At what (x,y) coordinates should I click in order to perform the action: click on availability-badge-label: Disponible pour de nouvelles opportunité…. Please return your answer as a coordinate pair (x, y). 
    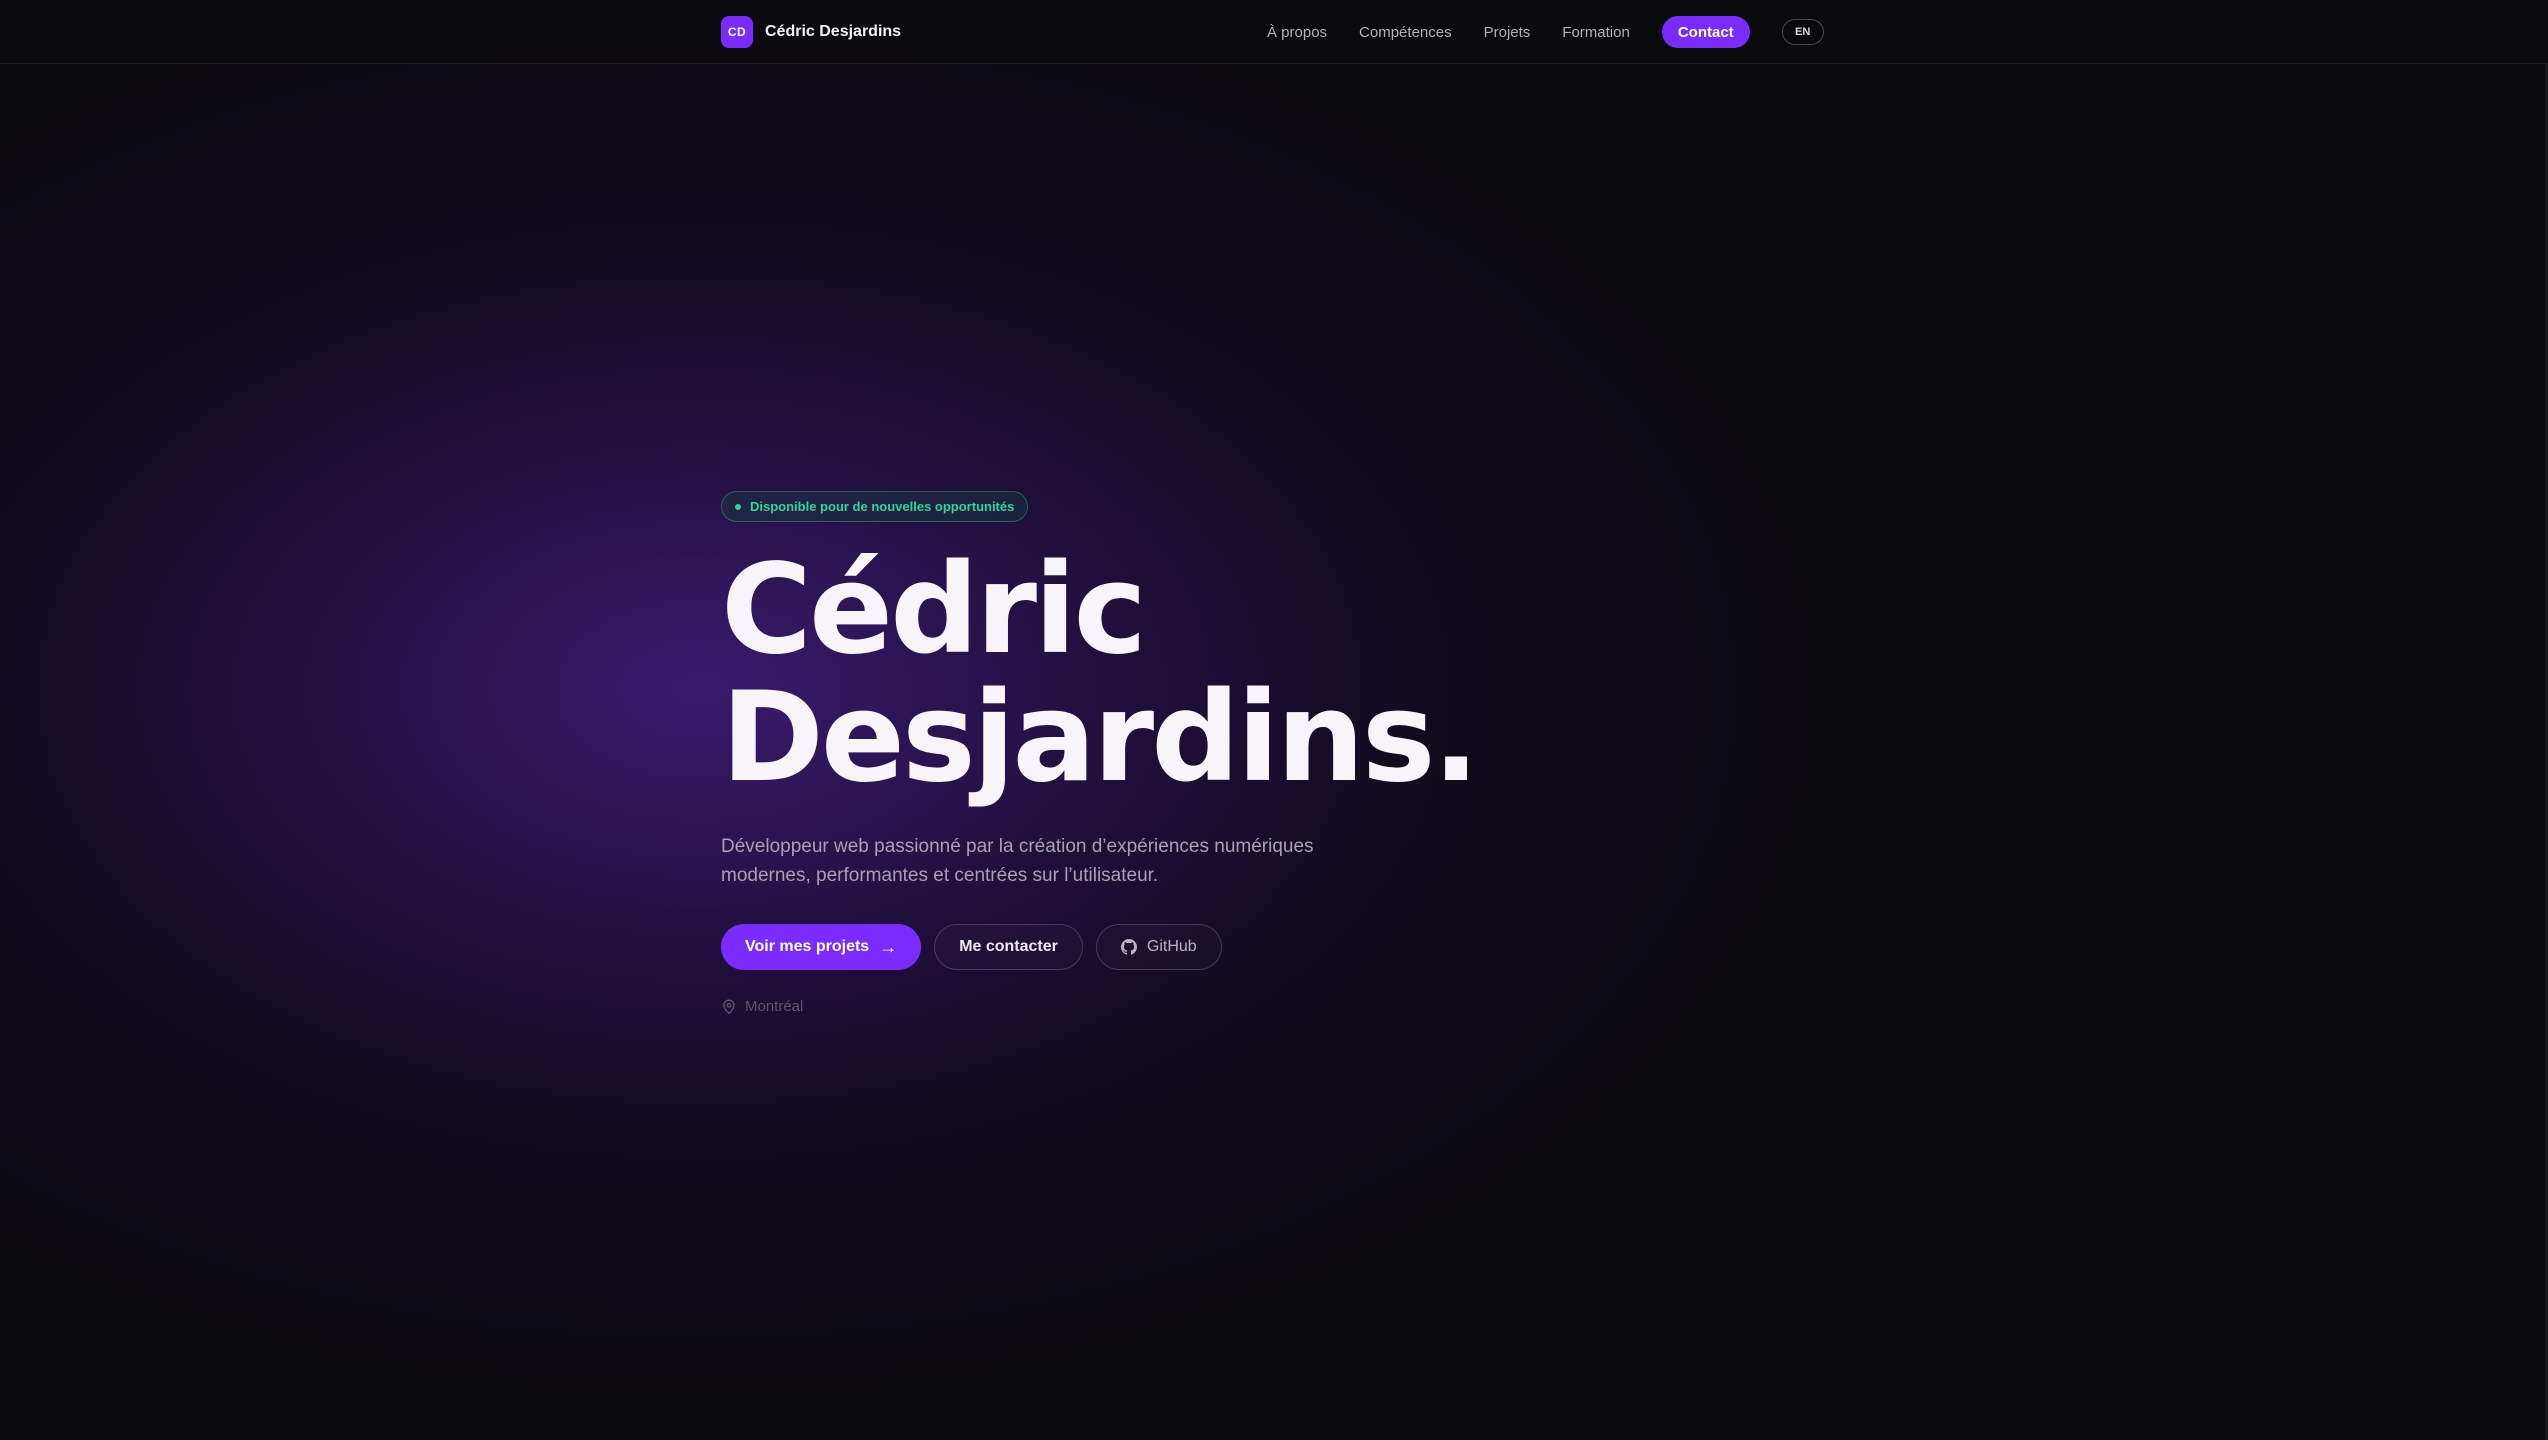
    Looking at the image, I should click on (882, 506).